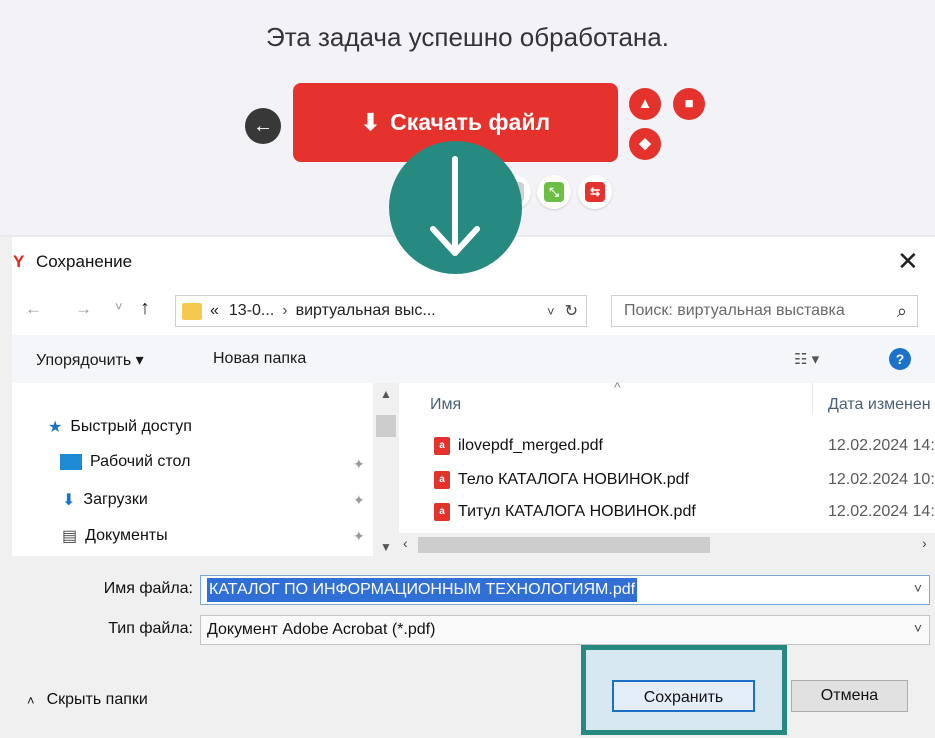  Describe the element at coordinates (734, 310) in the screenshot. I see `search-placeholder: Поиск: виртуальная выставка` at that location.